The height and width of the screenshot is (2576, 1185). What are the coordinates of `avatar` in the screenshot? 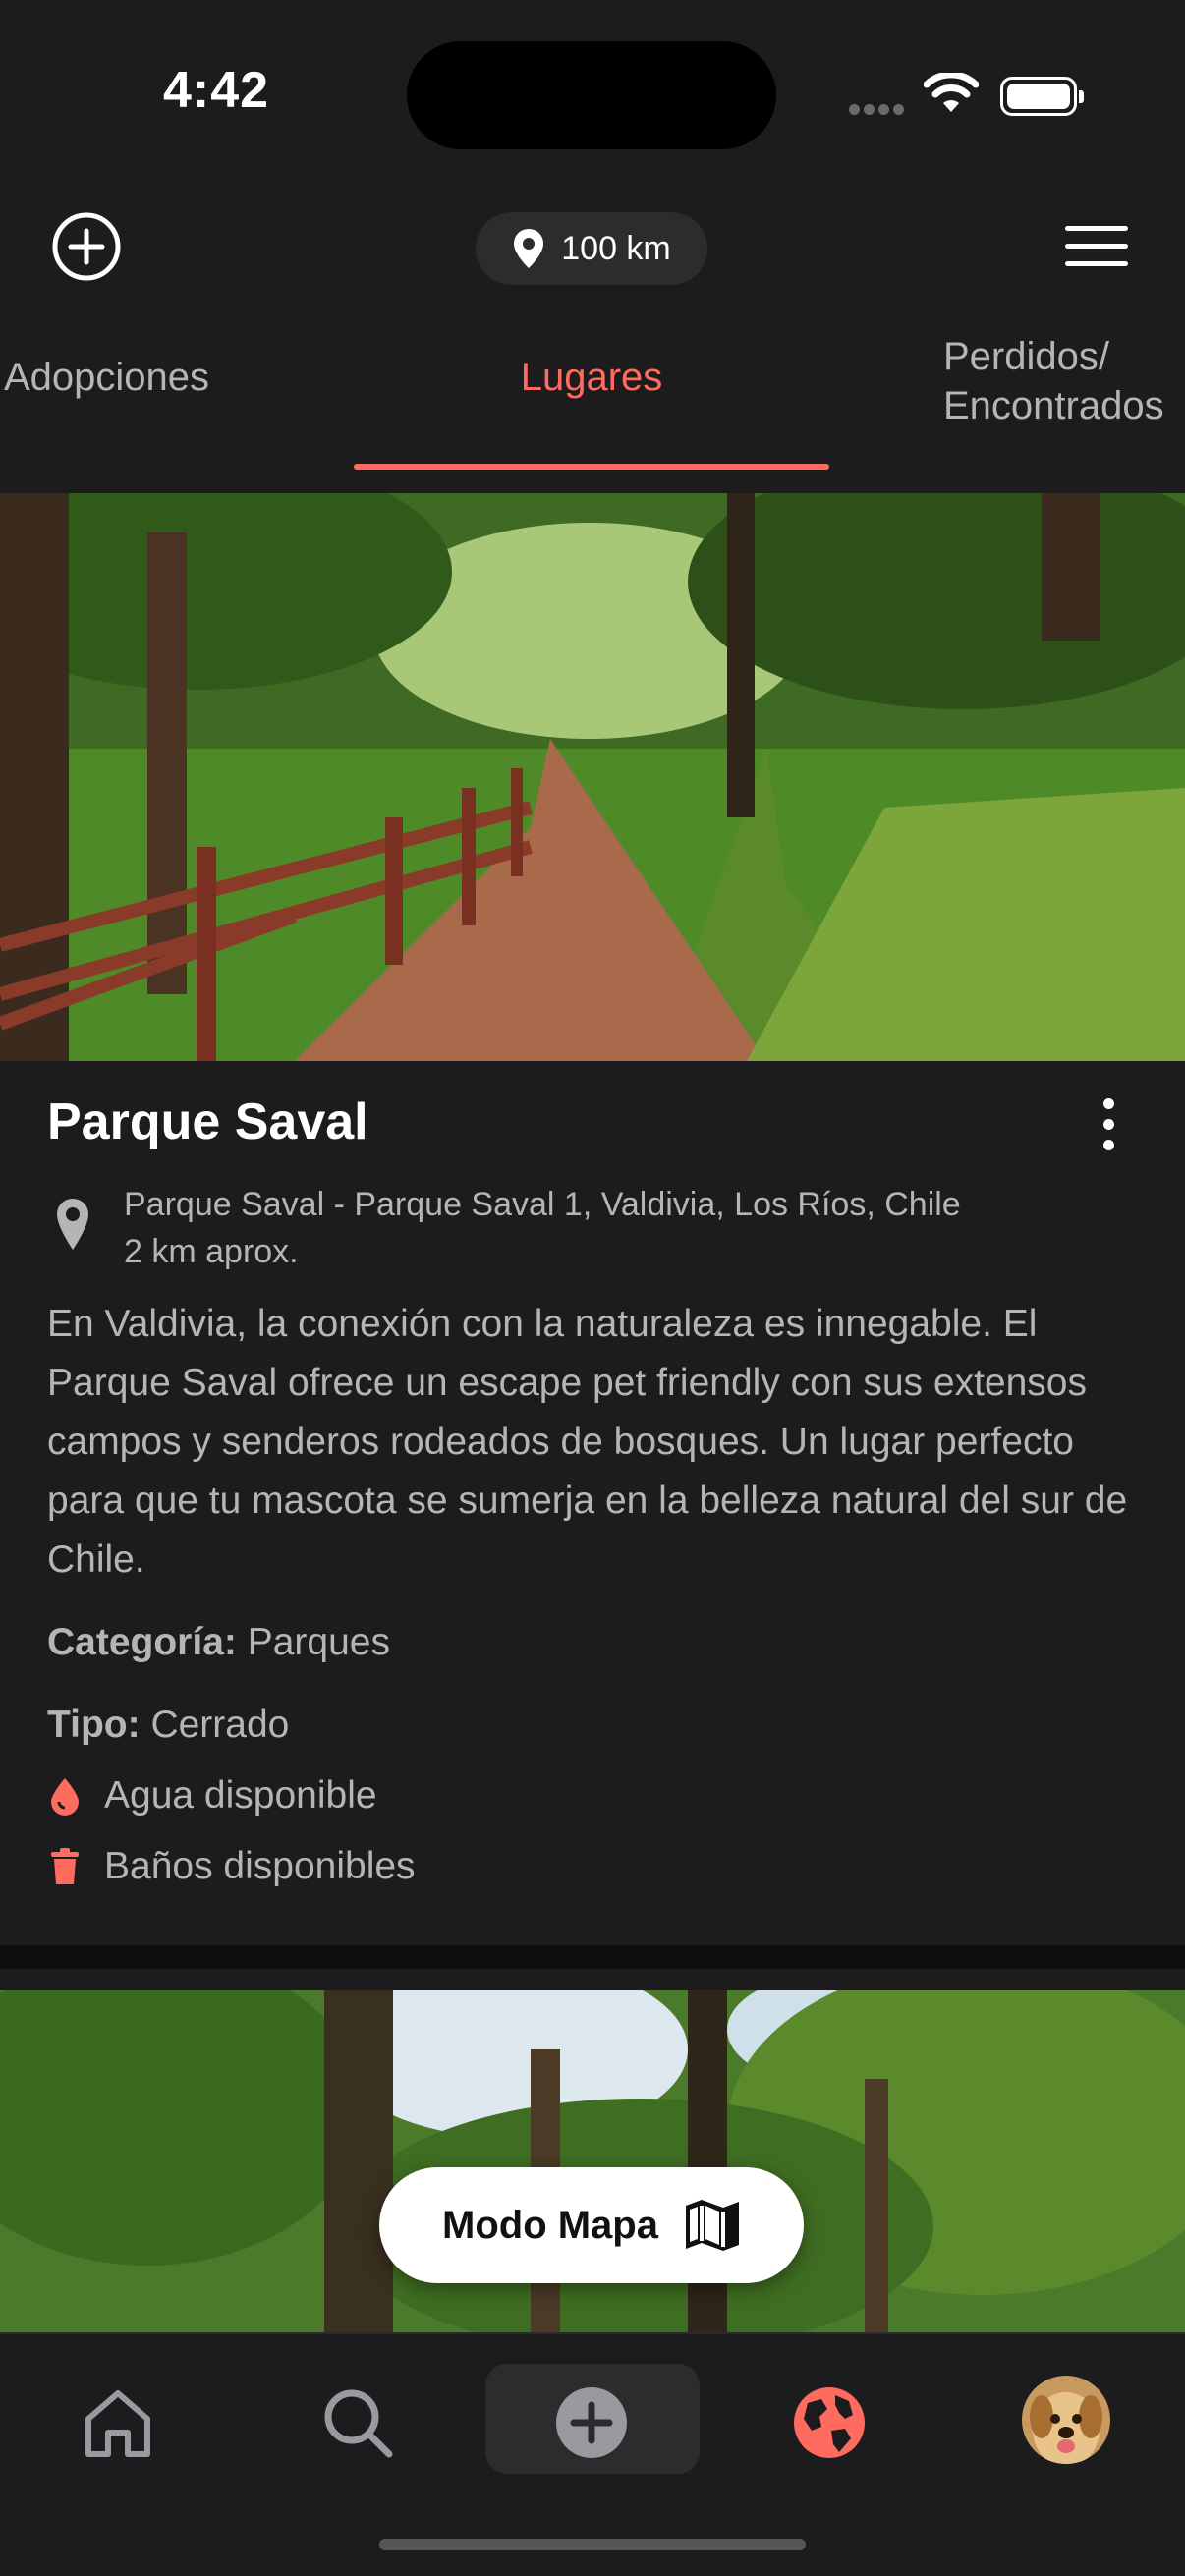 It's located at (1066, 2420).